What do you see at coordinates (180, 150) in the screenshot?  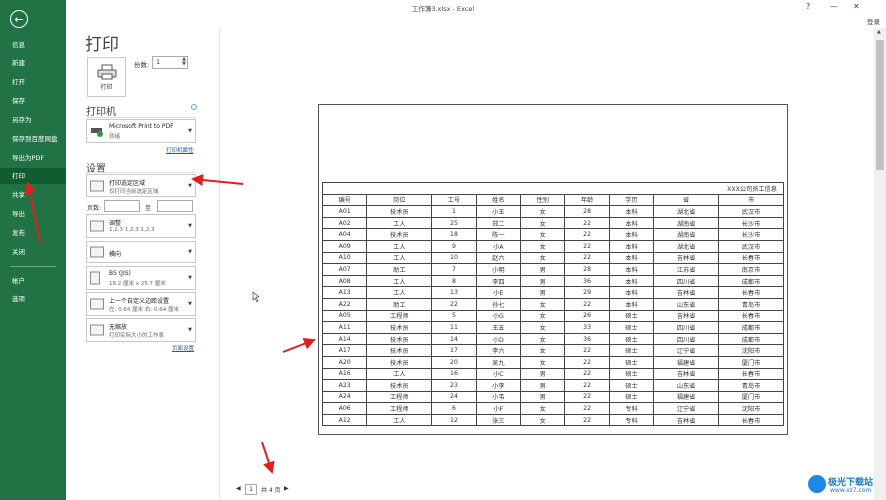 I see `printer-properties-link: 打印机属性` at bounding box center [180, 150].